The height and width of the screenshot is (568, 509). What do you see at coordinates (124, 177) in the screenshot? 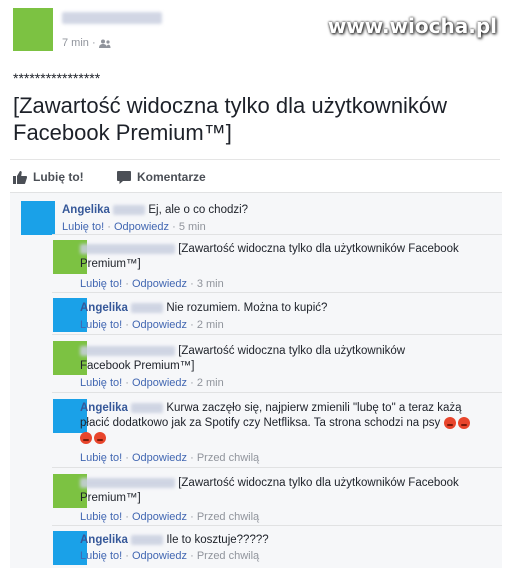
I see `comment-icon` at bounding box center [124, 177].